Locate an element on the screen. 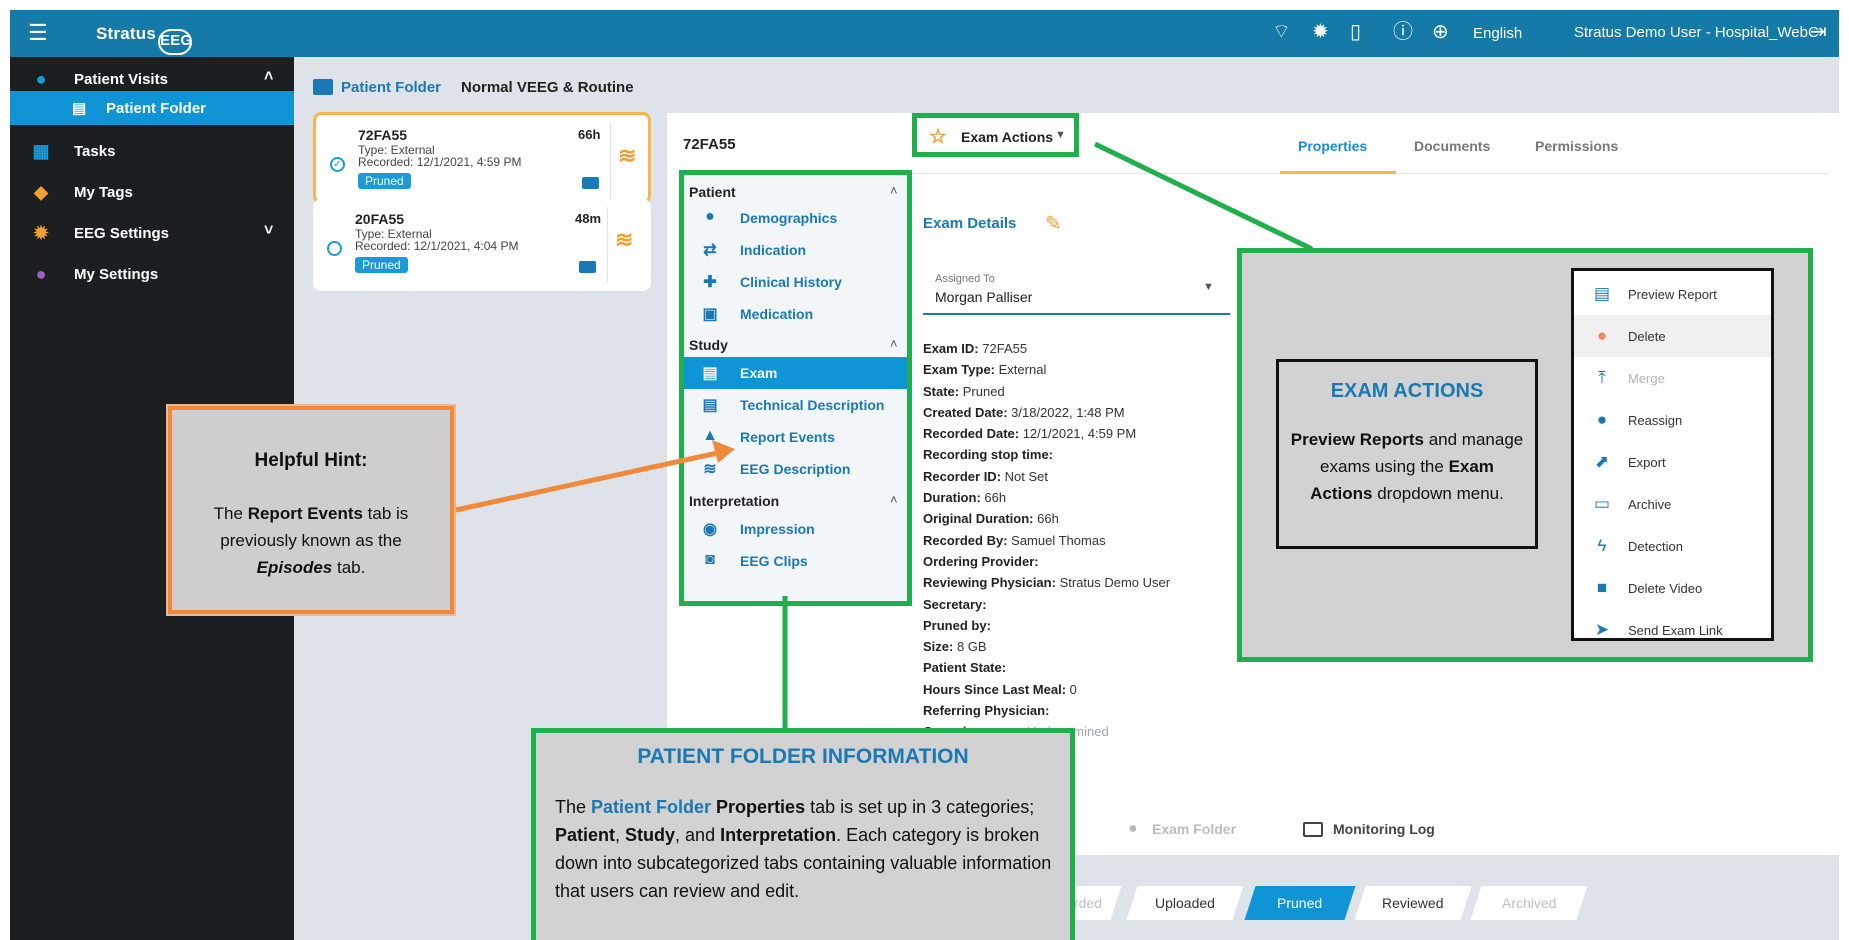 The width and height of the screenshot is (1849, 940). location-pin-icon: ● is located at coordinates (1133, 828).